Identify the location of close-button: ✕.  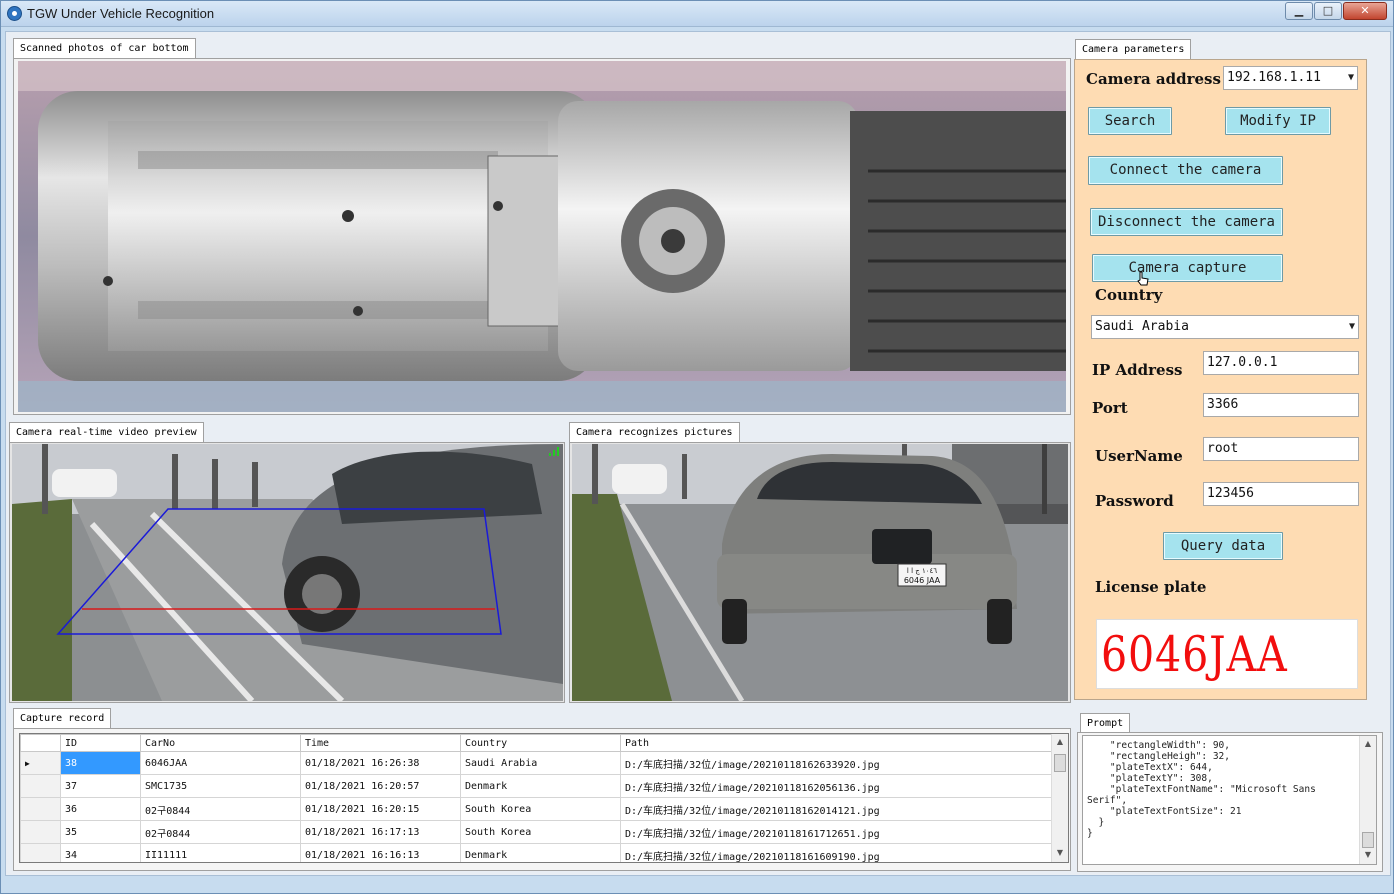
(1365, 11).